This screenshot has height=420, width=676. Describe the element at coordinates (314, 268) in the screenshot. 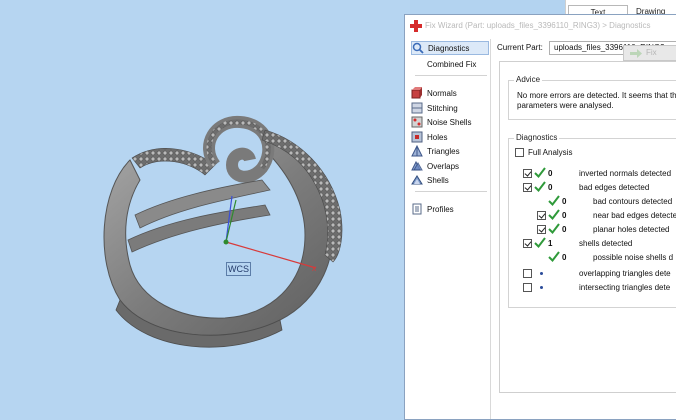

I see `svg-text: x` at that location.